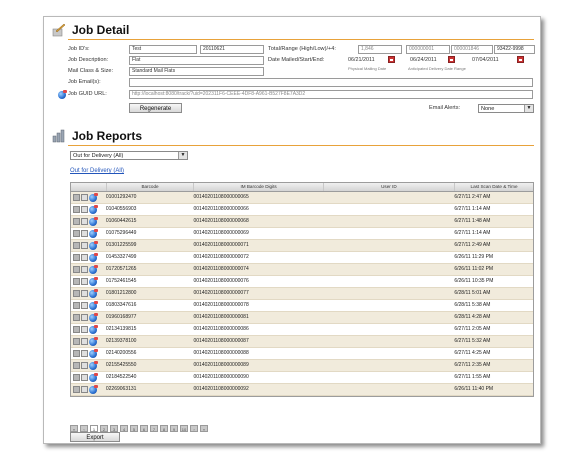 The width and height of the screenshot is (585, 468). I want to click on page-button: 3, so click(114, 428).